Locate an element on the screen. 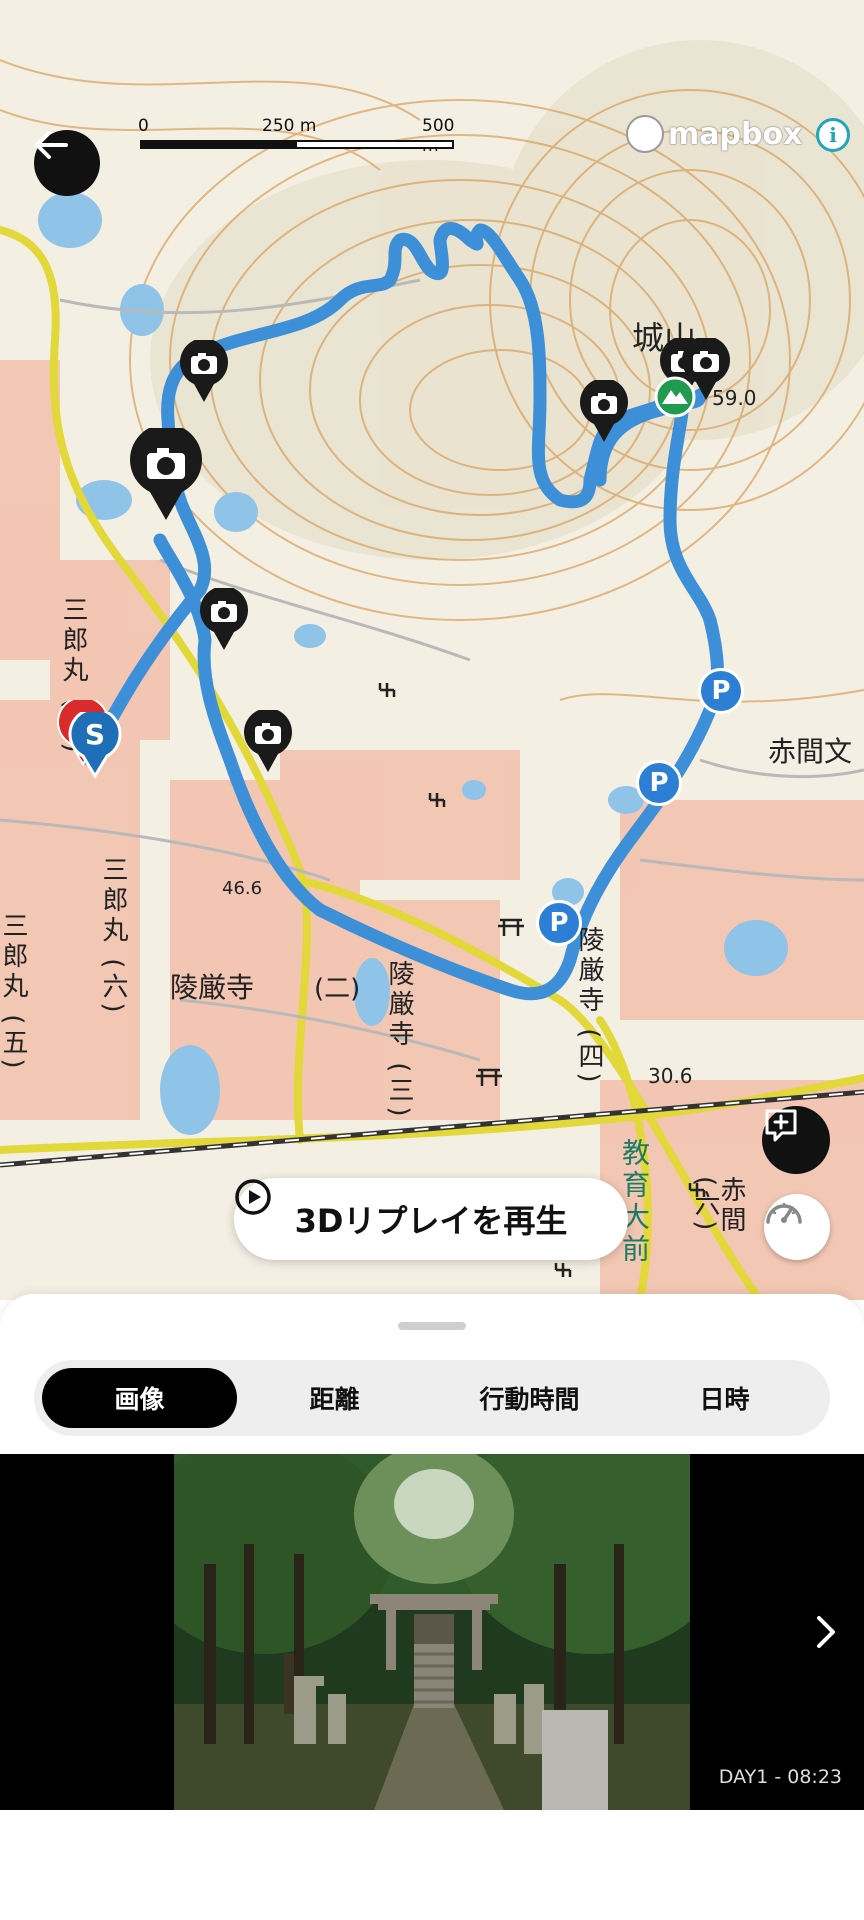  shrine-photo-image is located at coordinates (432, 1632).